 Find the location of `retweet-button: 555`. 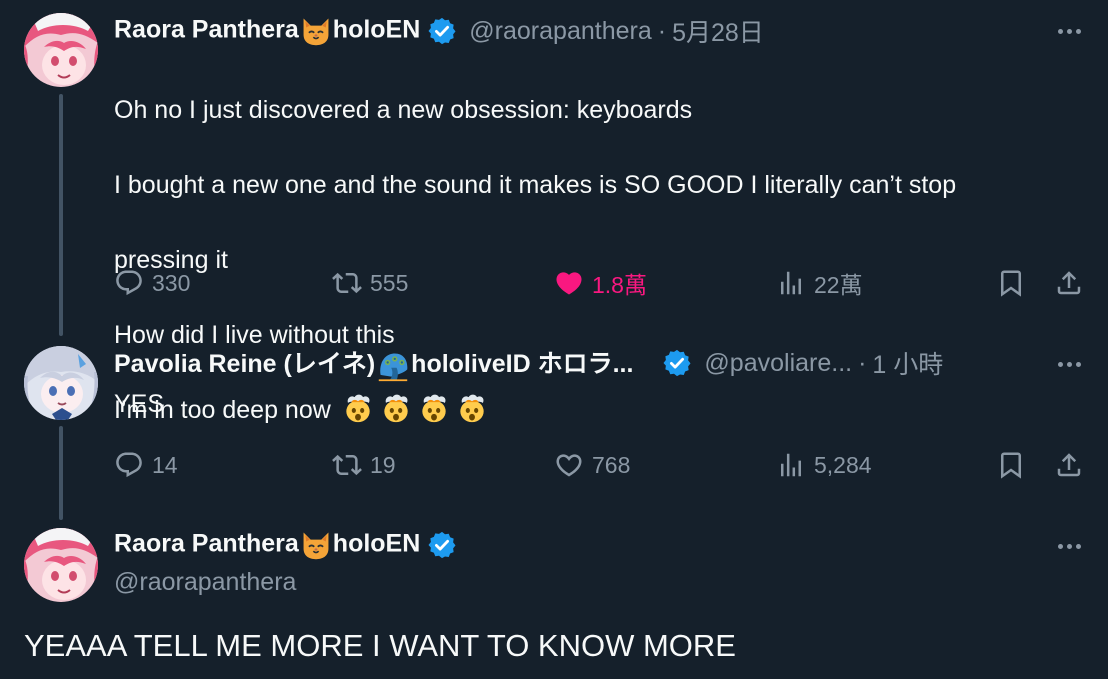

retweet-button: 555 is located at coordinates (370, 283).